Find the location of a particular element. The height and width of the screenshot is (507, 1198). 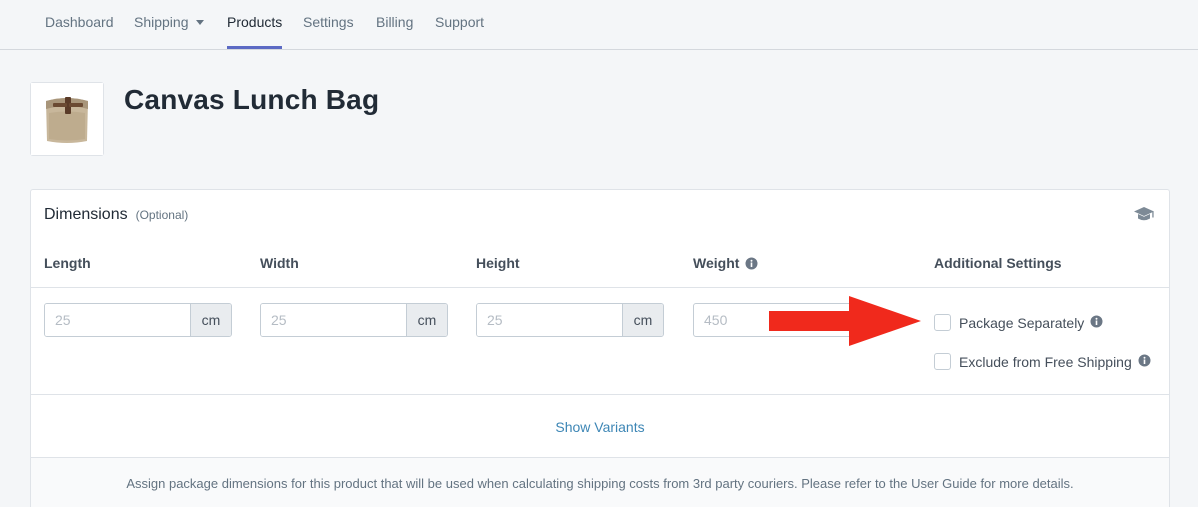

product-thumbnail is located at coordinates (67, 119).